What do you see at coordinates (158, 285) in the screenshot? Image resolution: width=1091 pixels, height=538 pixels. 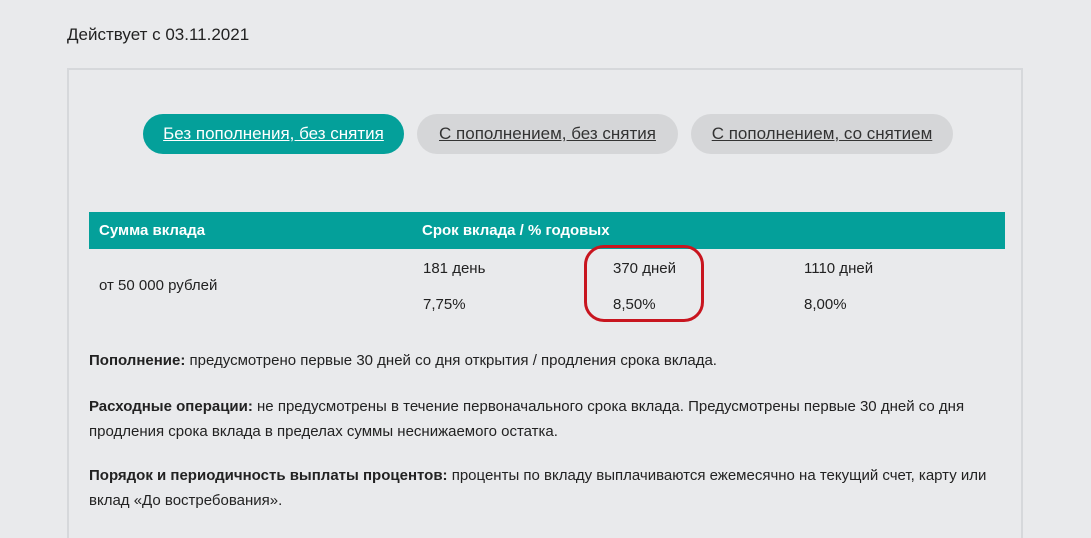 I see `deposit-amount: от 50 000 рублей` at bounding box center [158, 285].